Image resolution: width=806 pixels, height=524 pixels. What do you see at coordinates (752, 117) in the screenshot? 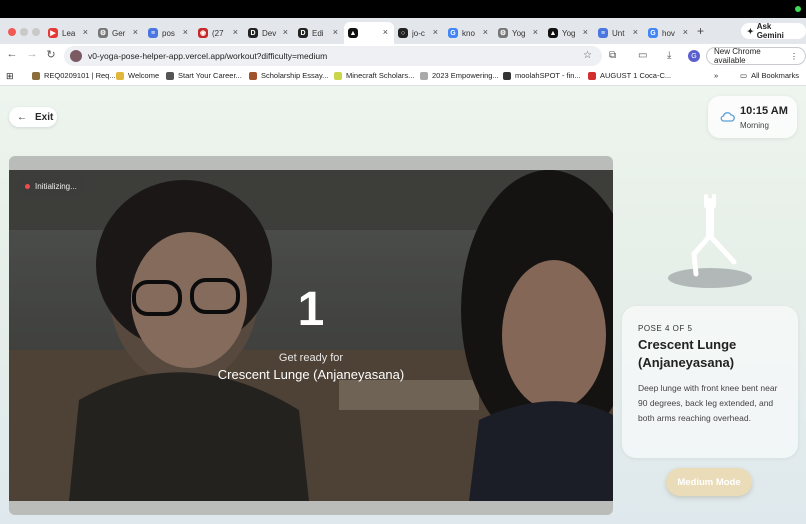
I see `time-card: 10:15 AM Morning` at bounding box center [752, 117].